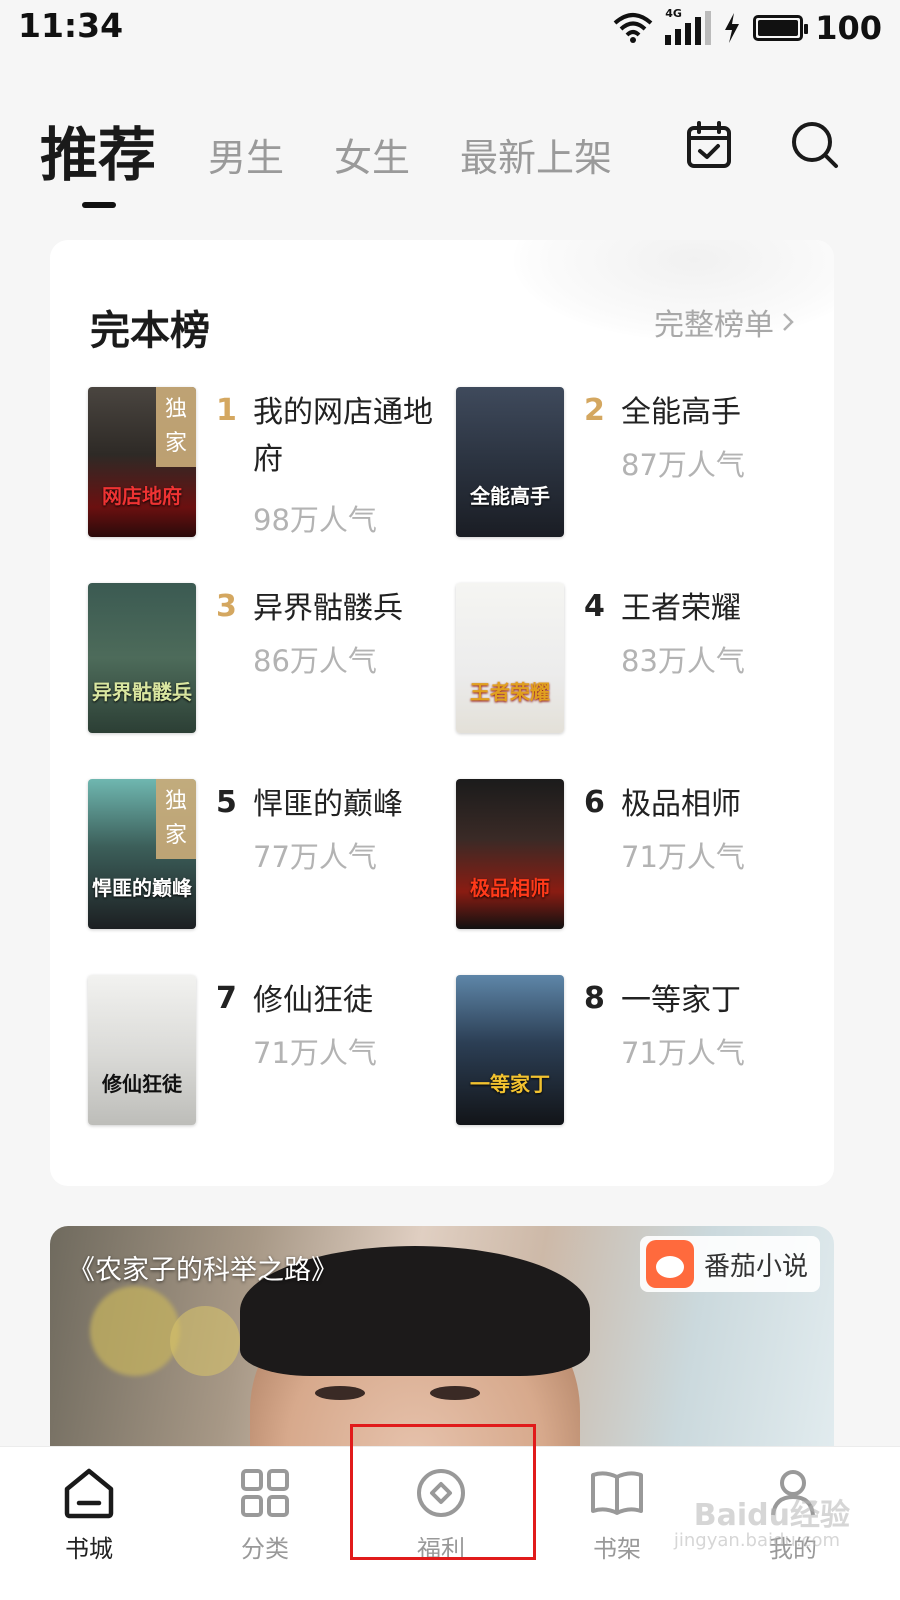 The image size is (900, 1600). Describe the element at coordinates (98, 158) in the screenshot. I see `tab-recommend: 推荐` at that location.